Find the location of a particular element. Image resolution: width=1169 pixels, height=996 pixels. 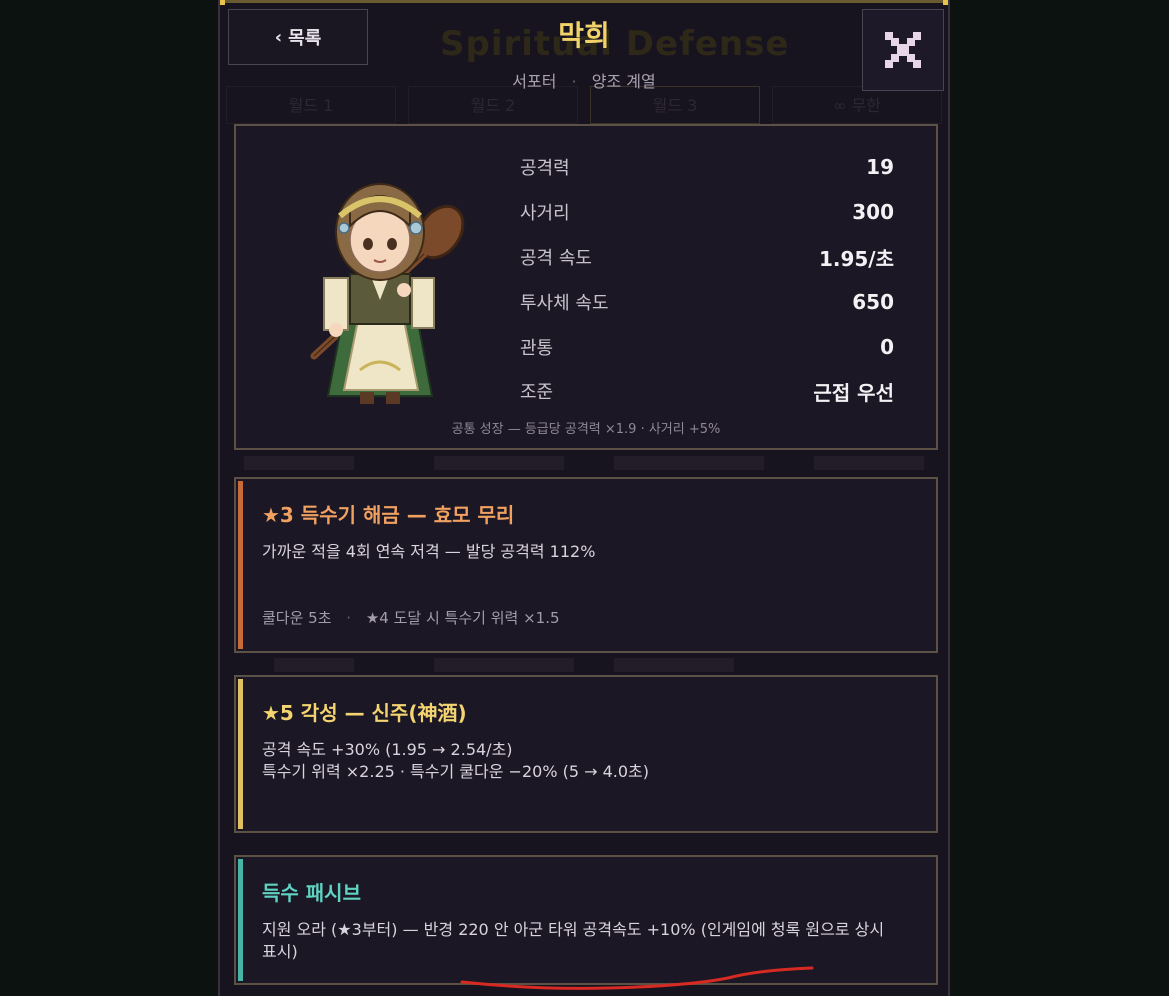

stat-label: 관통 is located at coordinates (537, 348).